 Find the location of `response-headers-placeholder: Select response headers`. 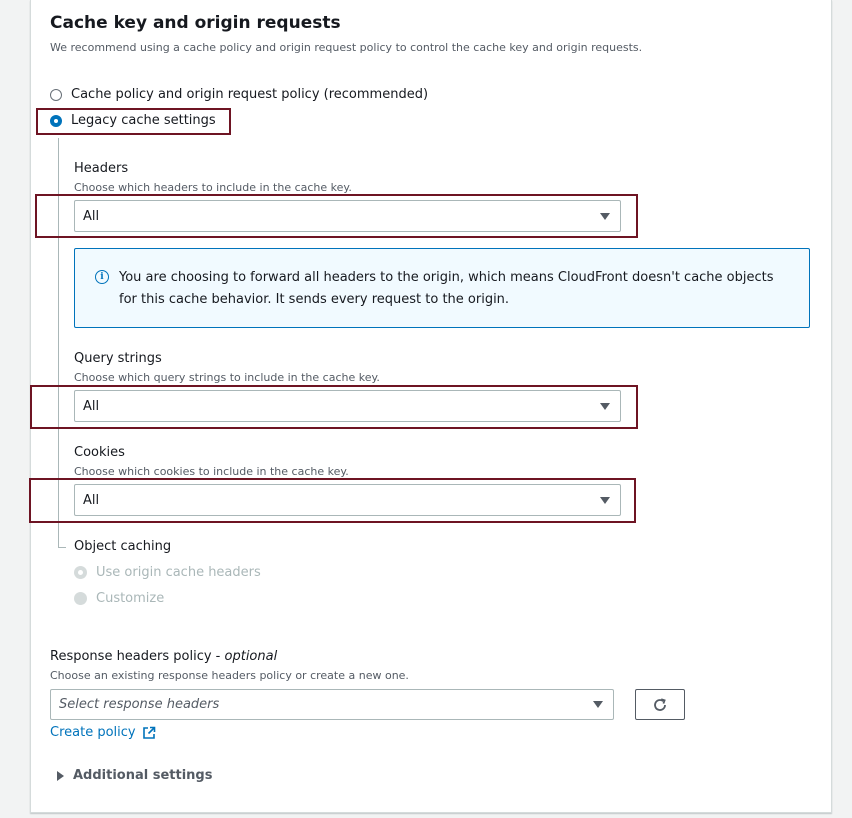

response-headers-placeholder: Select response headers is located at coordinates (139, 704).